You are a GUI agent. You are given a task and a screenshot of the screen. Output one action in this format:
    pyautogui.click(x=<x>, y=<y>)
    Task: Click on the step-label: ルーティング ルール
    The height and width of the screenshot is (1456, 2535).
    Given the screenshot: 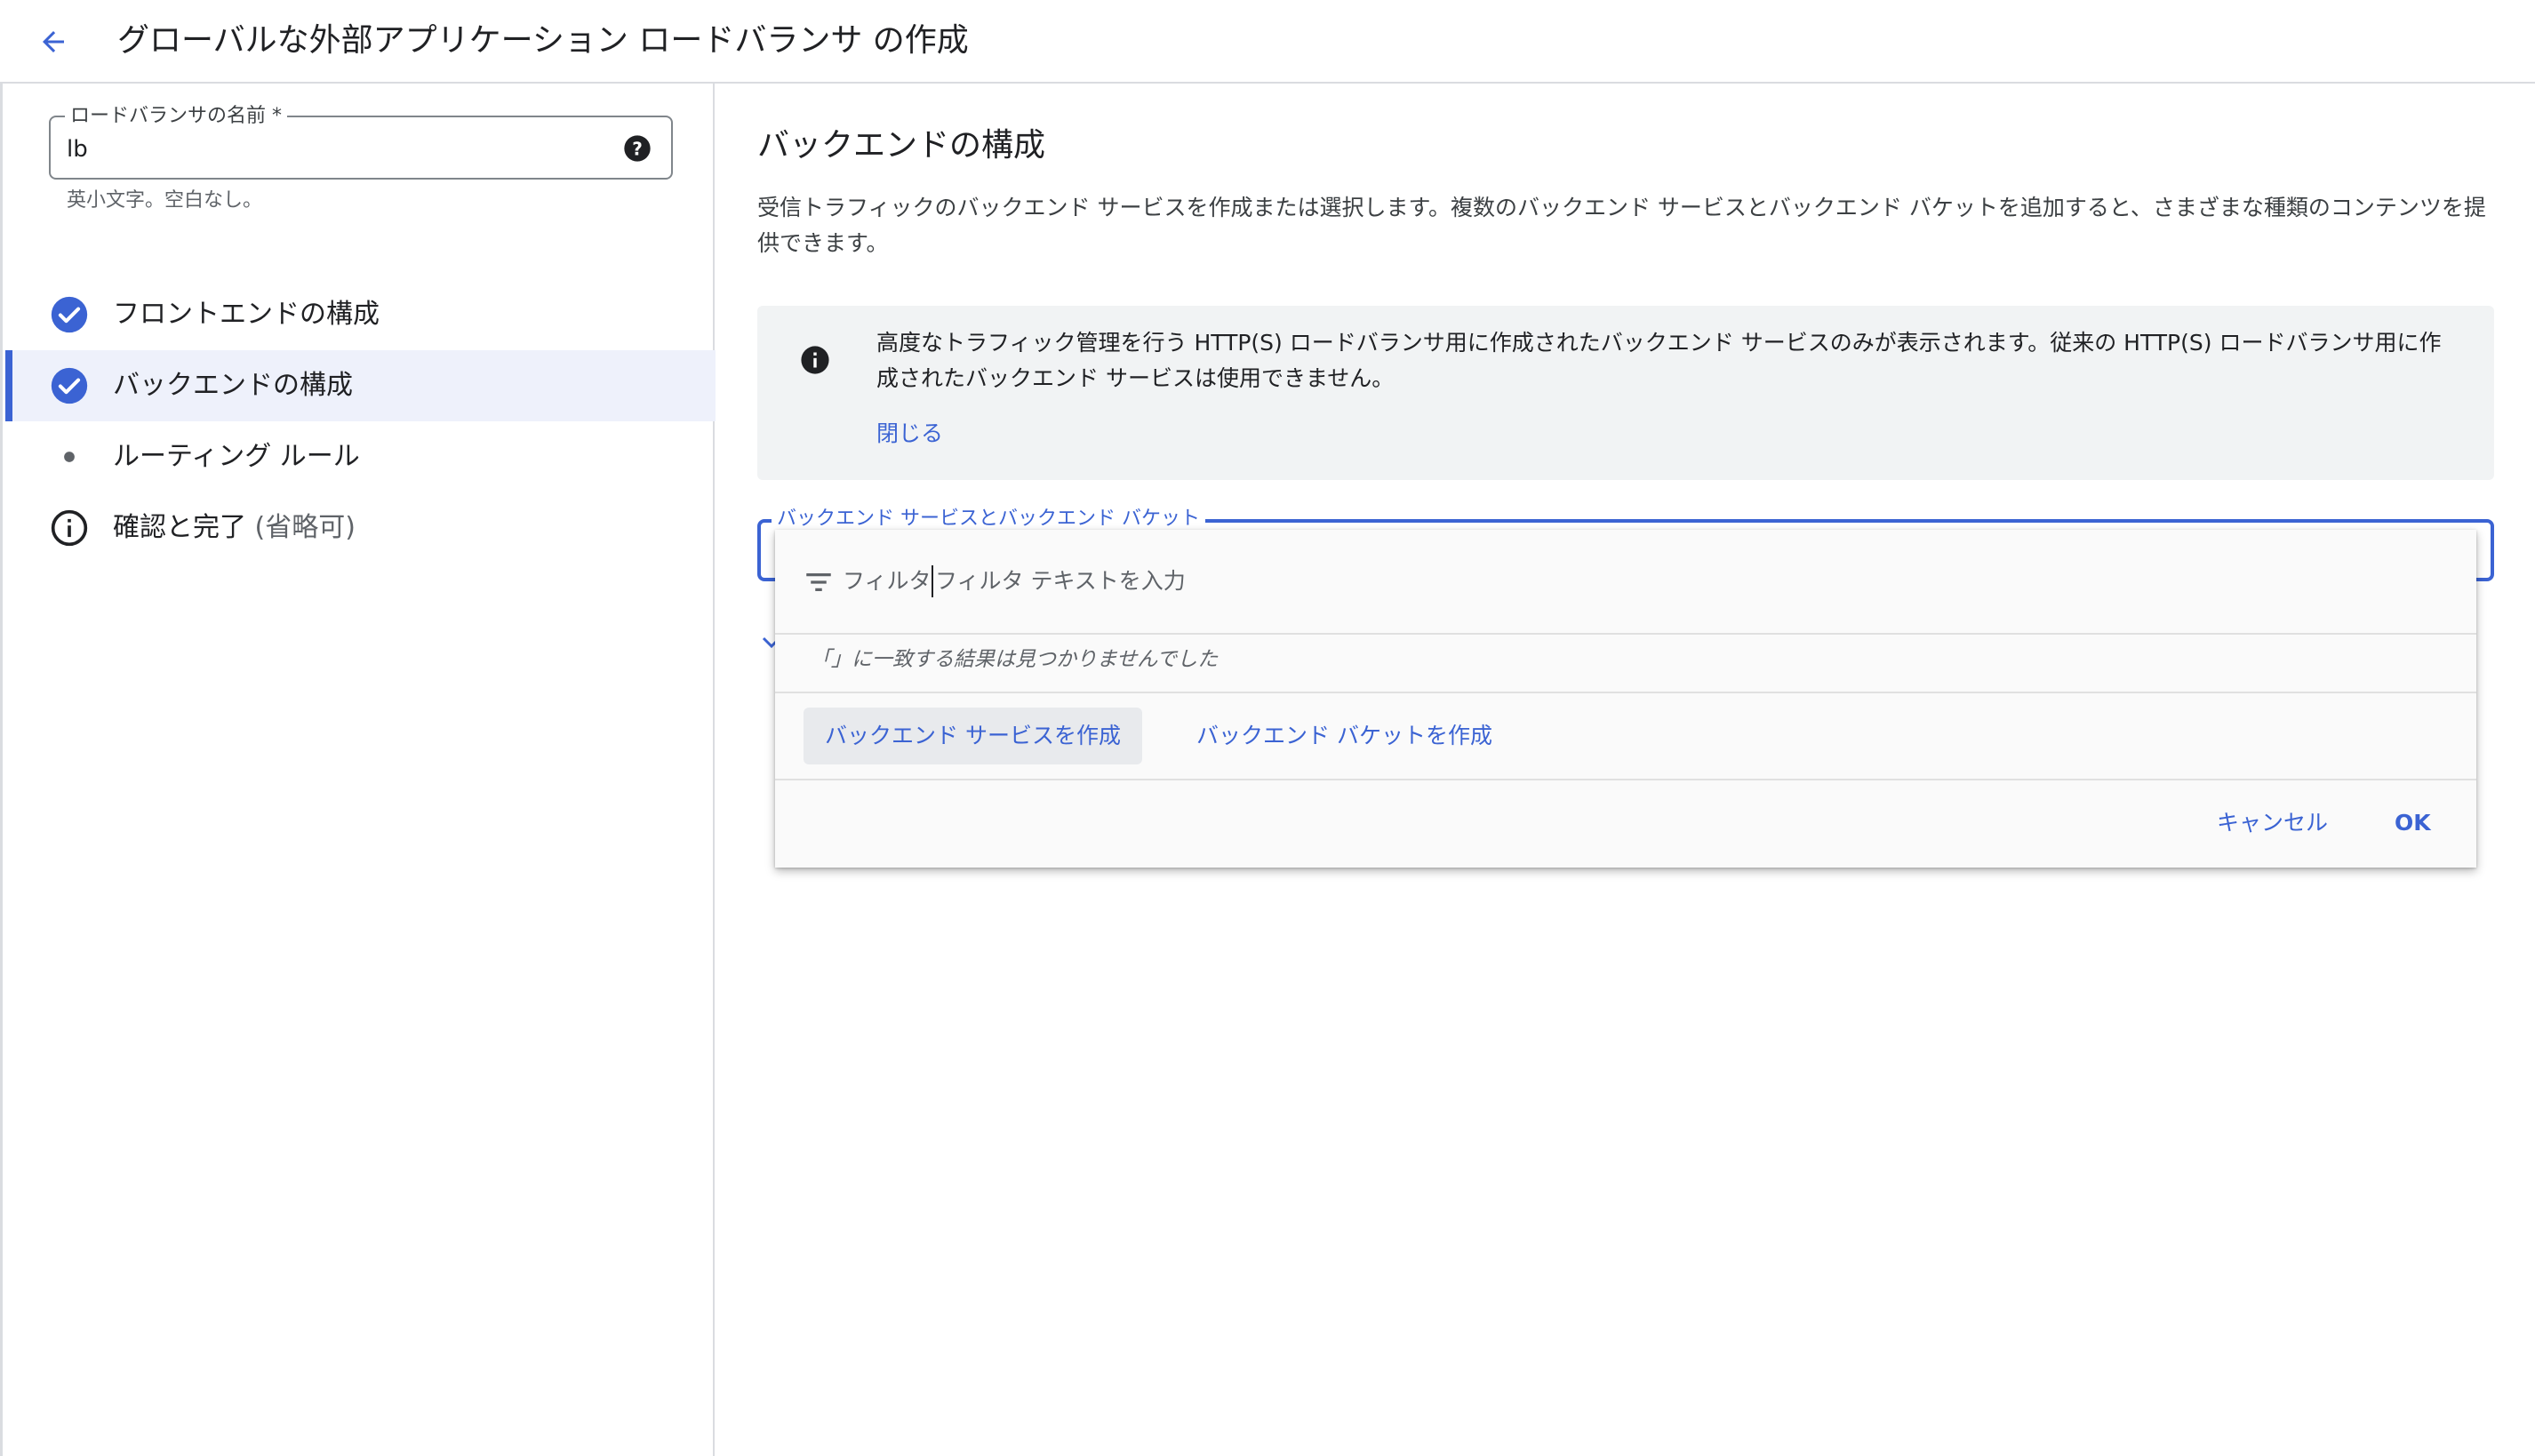 What is the action you would take?
    pyautogui.click(x=236, y=456)
    